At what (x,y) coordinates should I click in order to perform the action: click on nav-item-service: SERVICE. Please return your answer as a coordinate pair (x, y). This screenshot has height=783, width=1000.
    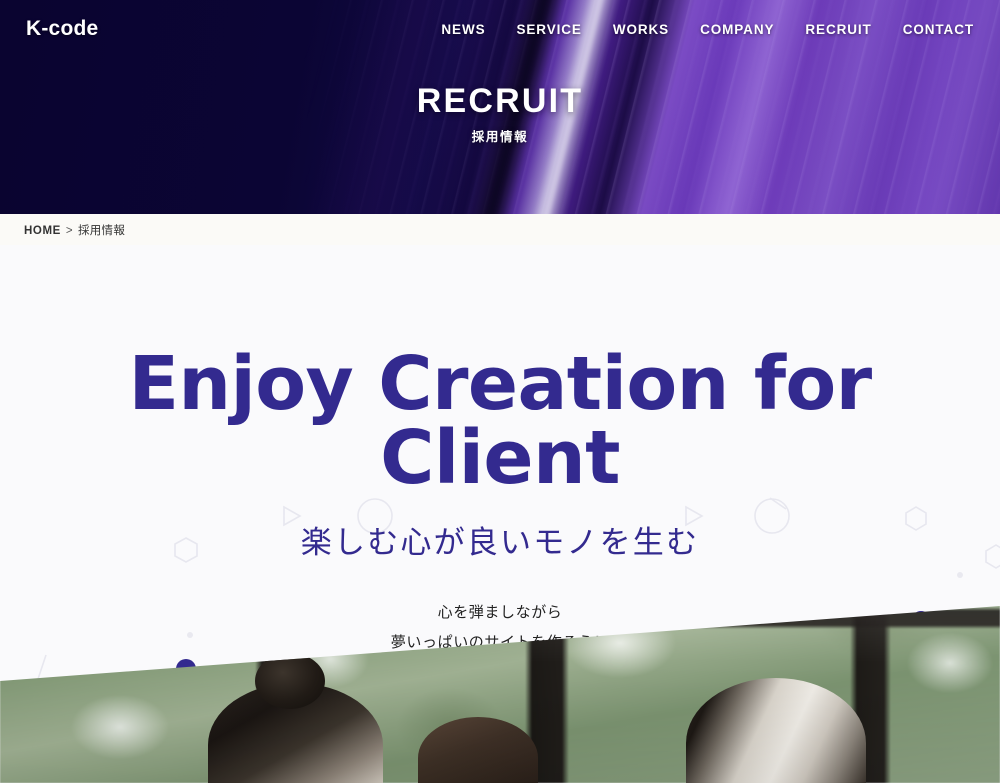
    Looking at the image, I should click on (549, 29).